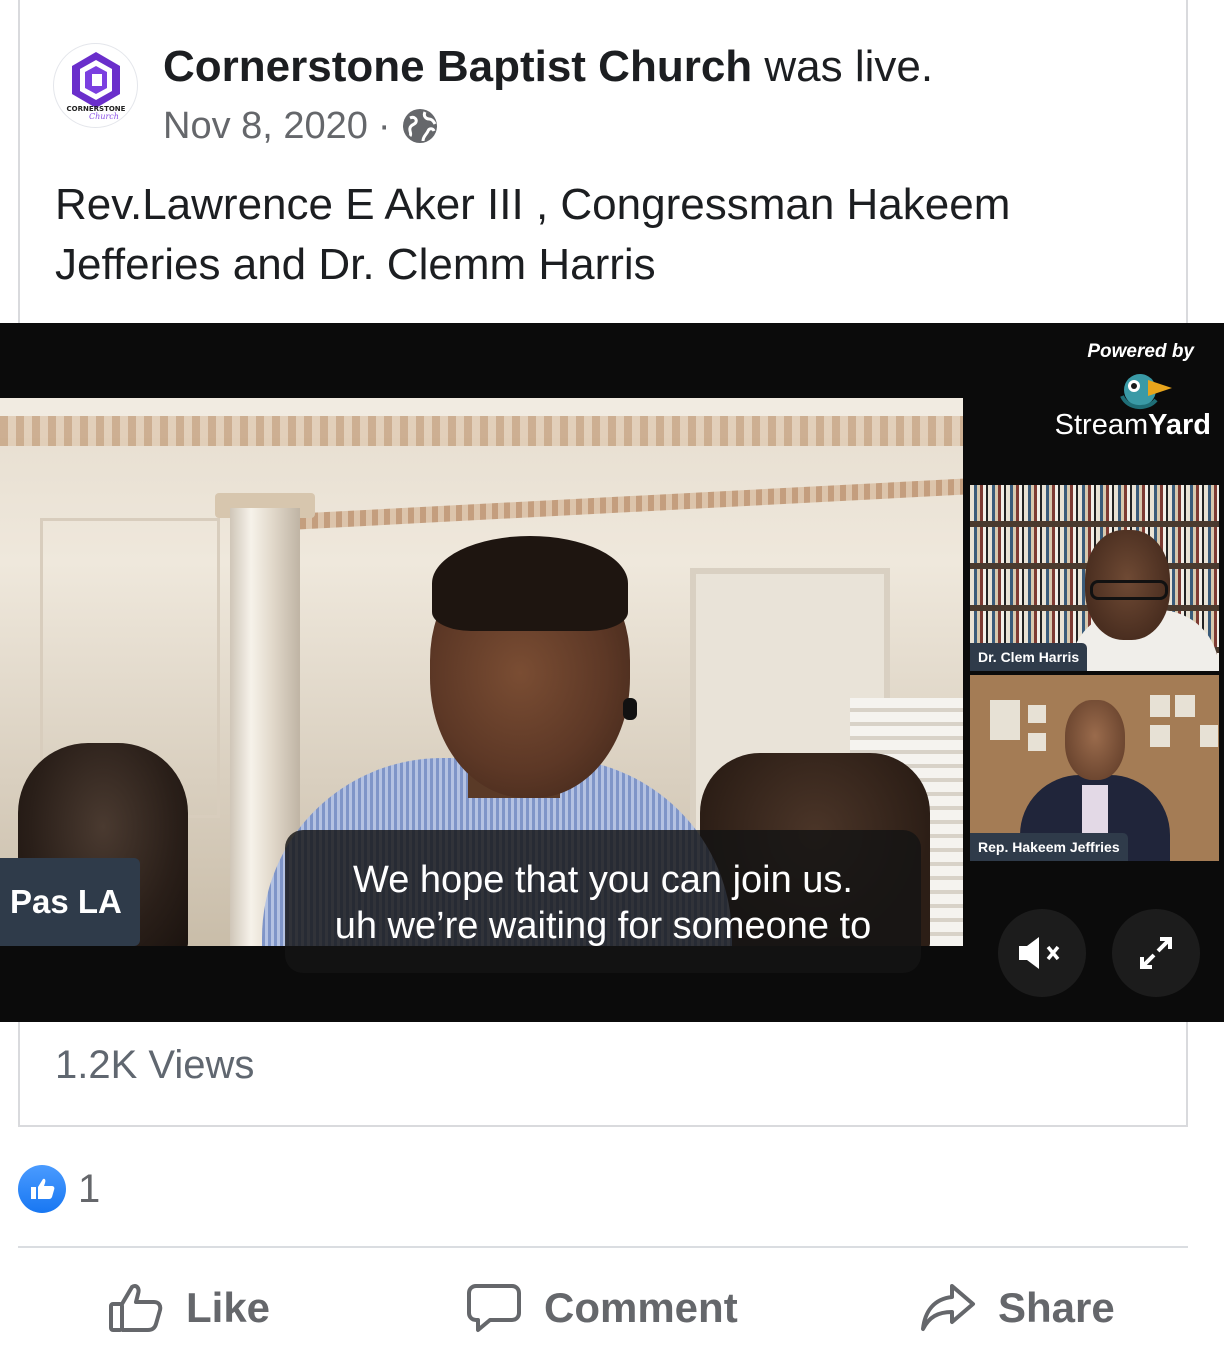 This screenshot has height=1357, width=1224. I want to click on caption-line-2: uh we’re waiting for someone to, so click(603, 926).